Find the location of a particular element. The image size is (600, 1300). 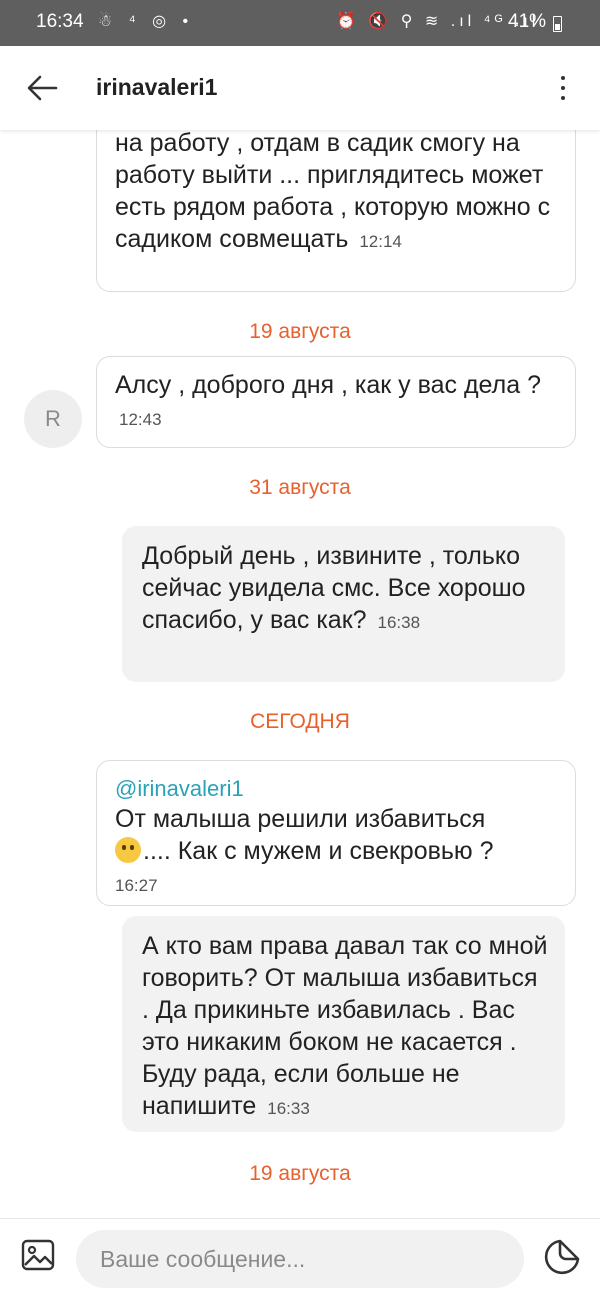

message-time: 12:14 is located at coordinates (380, 241).